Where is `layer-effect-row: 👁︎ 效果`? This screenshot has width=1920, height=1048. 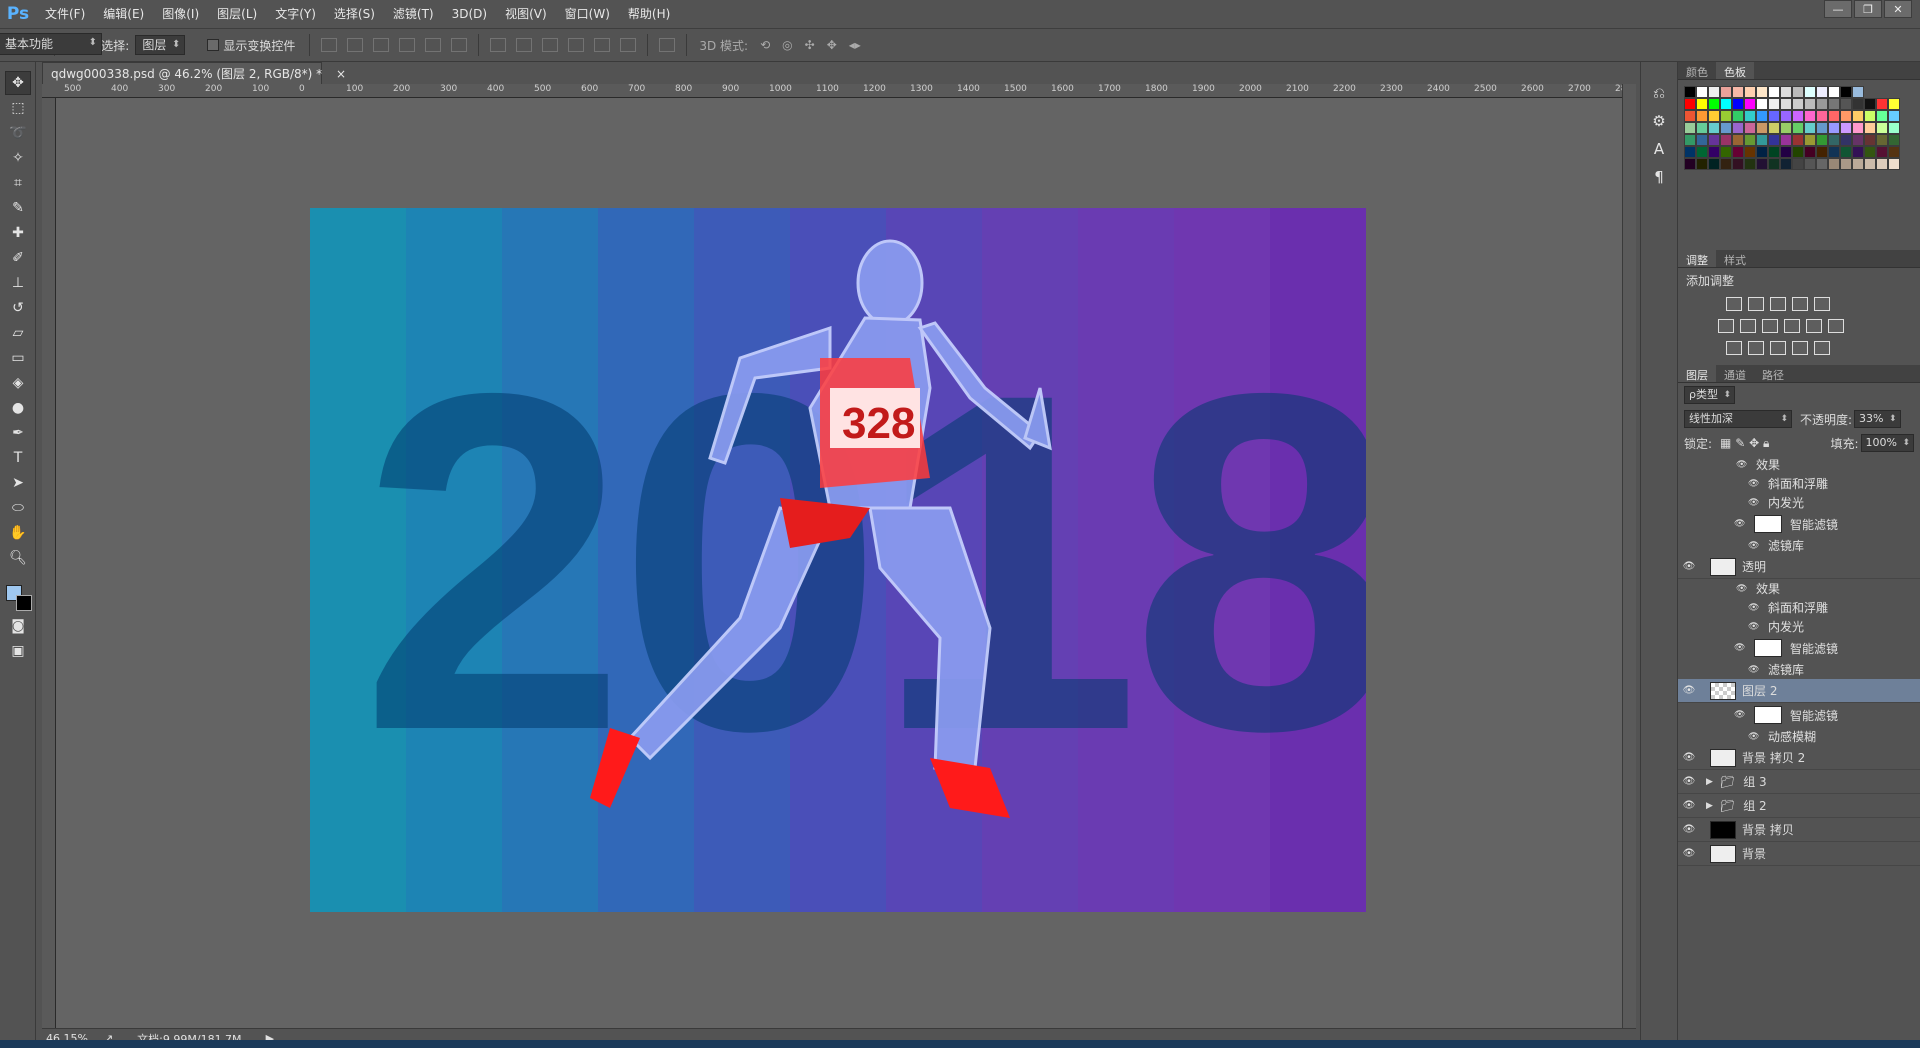 layer-effect-row: 👁︎ 效果 is located at coordinates (1799, 588).